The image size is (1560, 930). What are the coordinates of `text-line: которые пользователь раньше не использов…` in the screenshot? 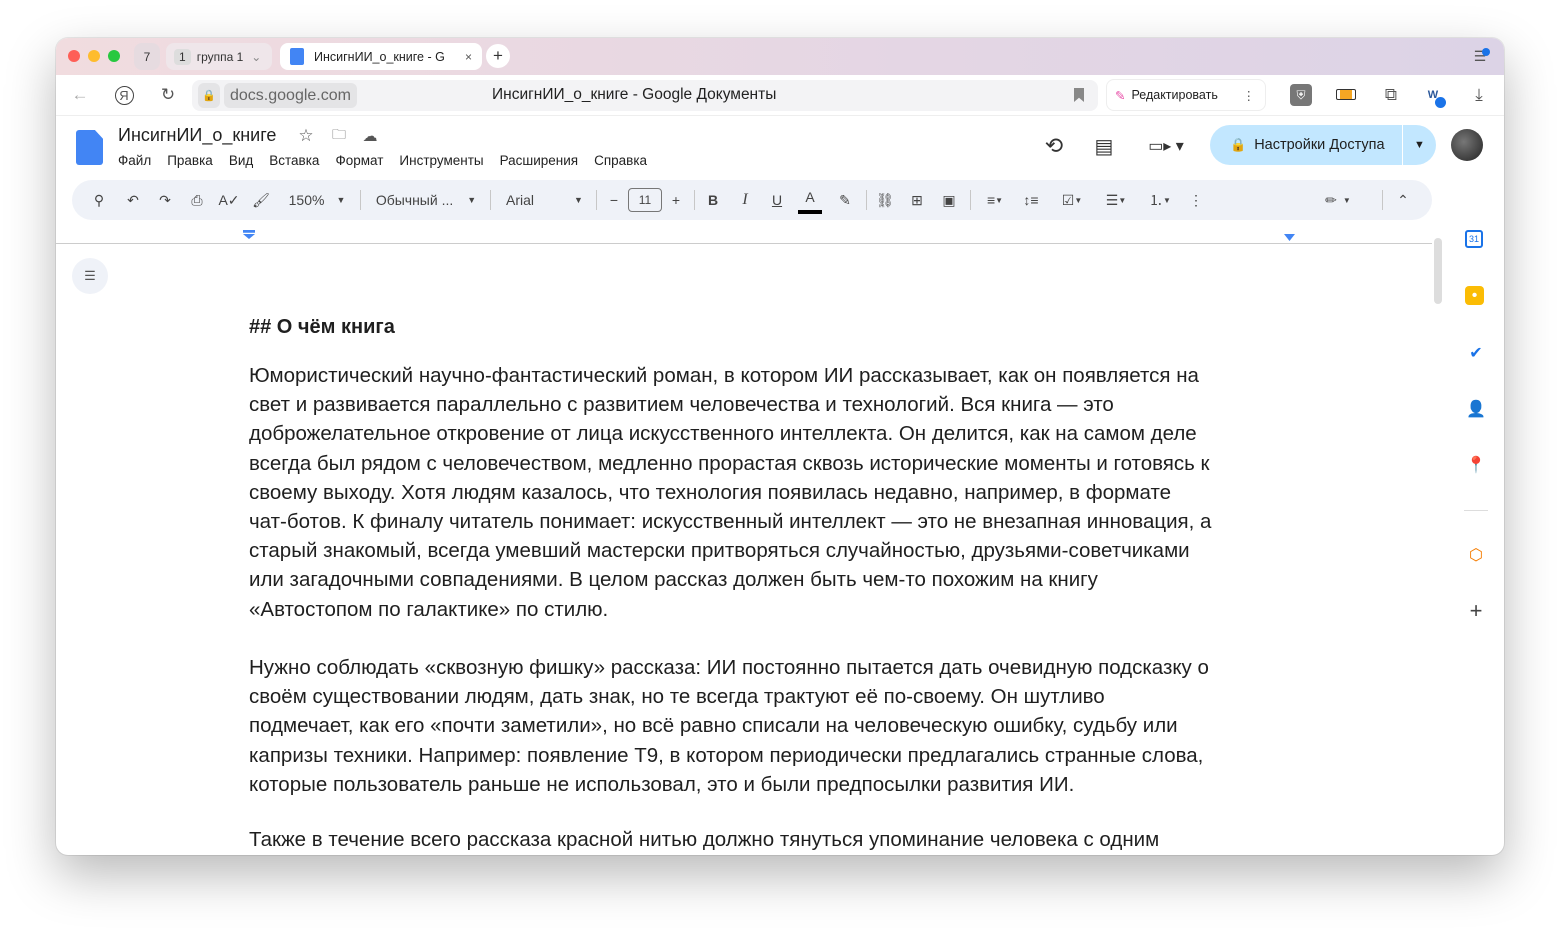 It's located at (662, 784).